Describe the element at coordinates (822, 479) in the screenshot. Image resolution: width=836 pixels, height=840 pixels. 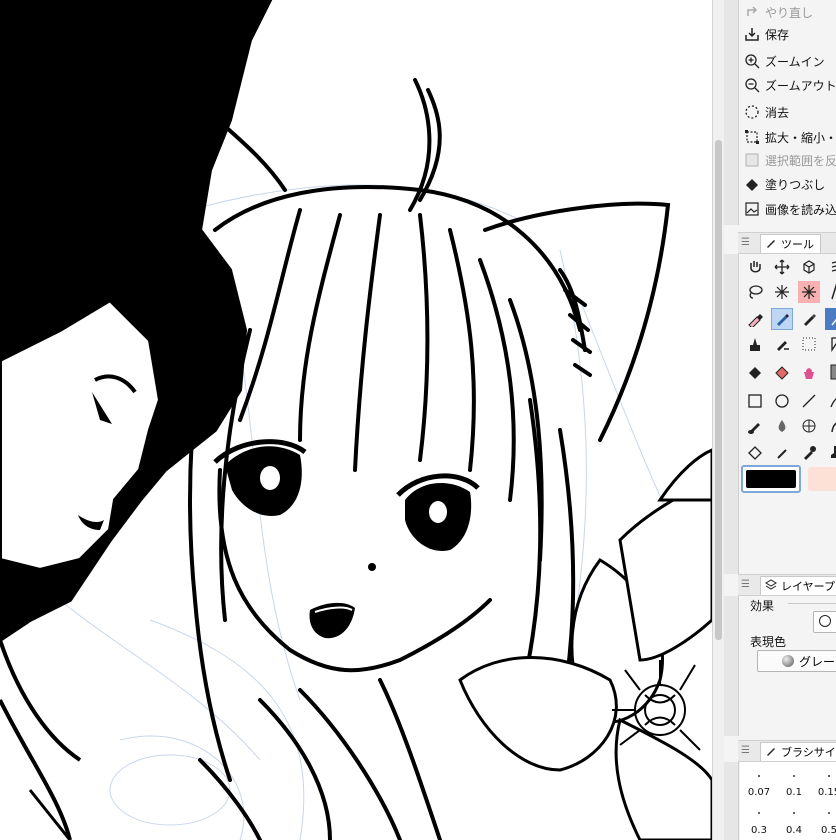
I see `sub-color-swatch` at that location.